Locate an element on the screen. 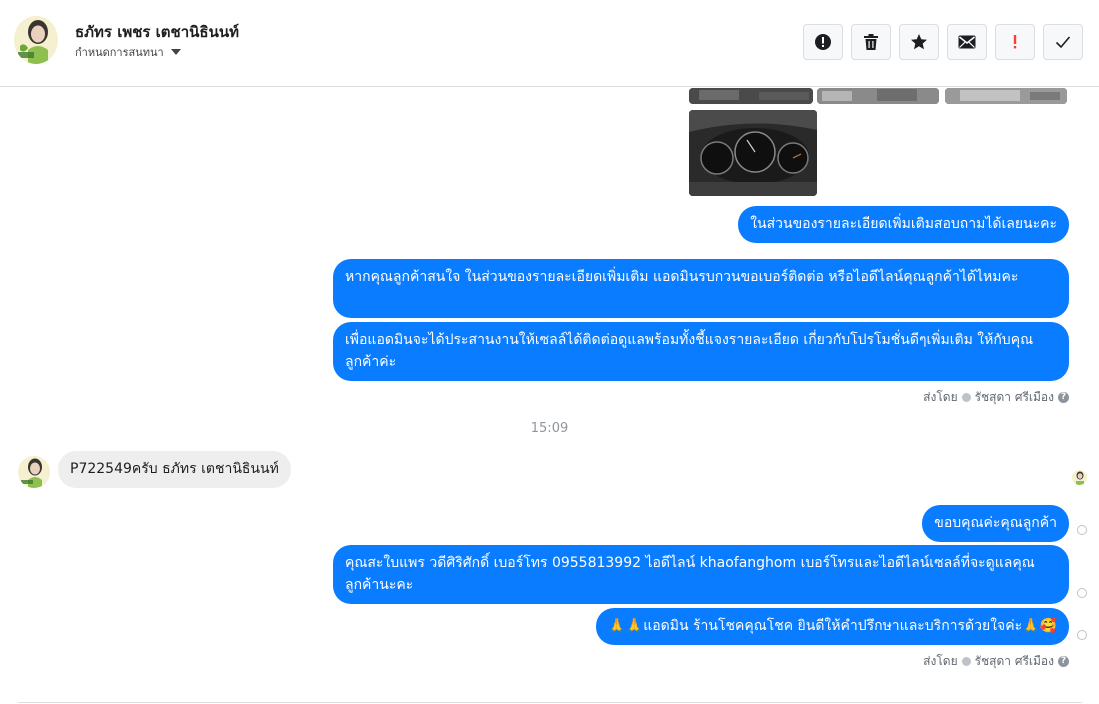 The width and height of the screenshot is (1099, 704). assign-conversation-dropdown: กำหนดการสนทนา is located at coordinates (128, 52).